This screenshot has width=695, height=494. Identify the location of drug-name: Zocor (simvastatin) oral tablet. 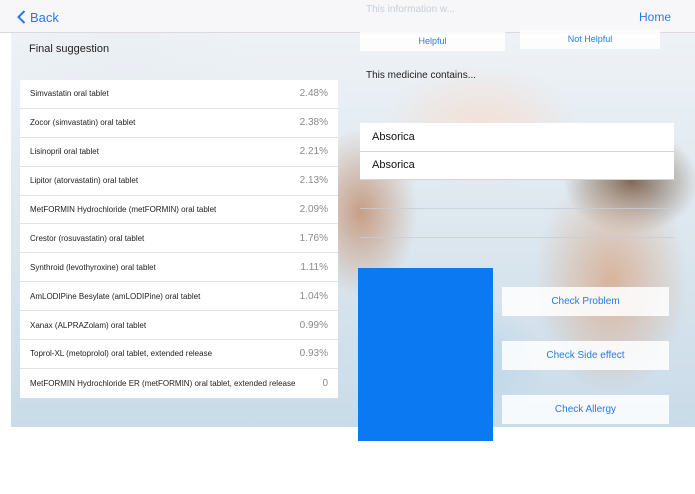
(83, 123).